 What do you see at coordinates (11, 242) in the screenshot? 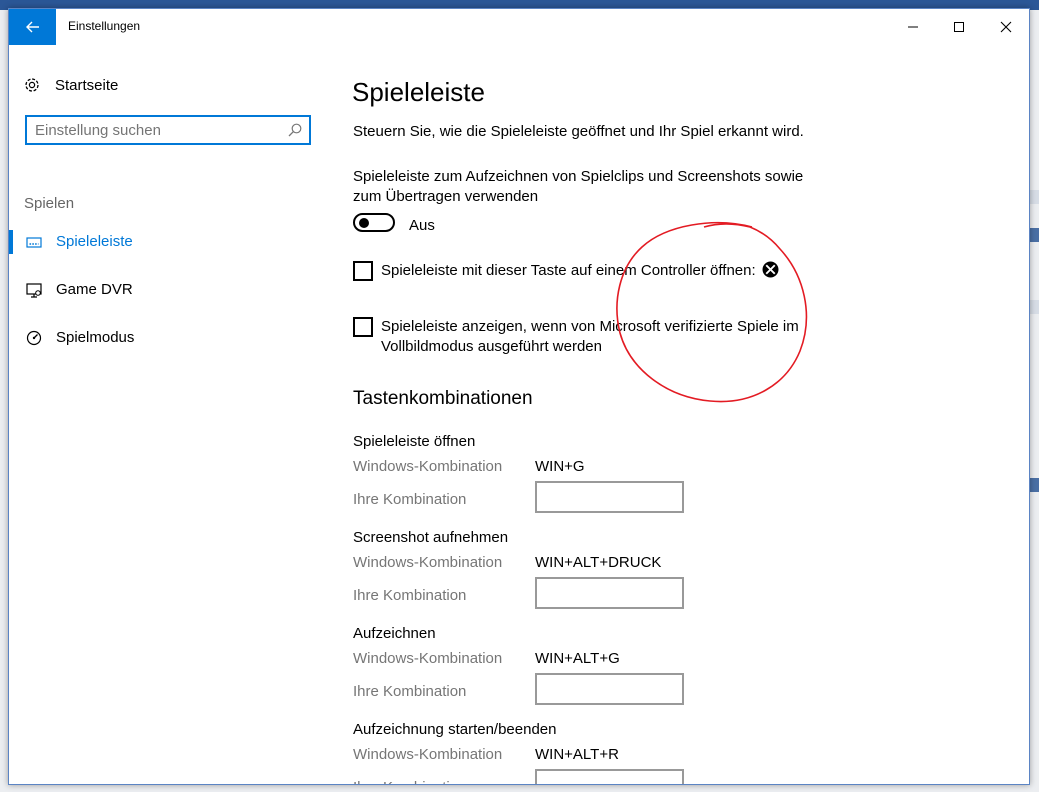
I see `active-indicator` at bounding box center [11, 242].